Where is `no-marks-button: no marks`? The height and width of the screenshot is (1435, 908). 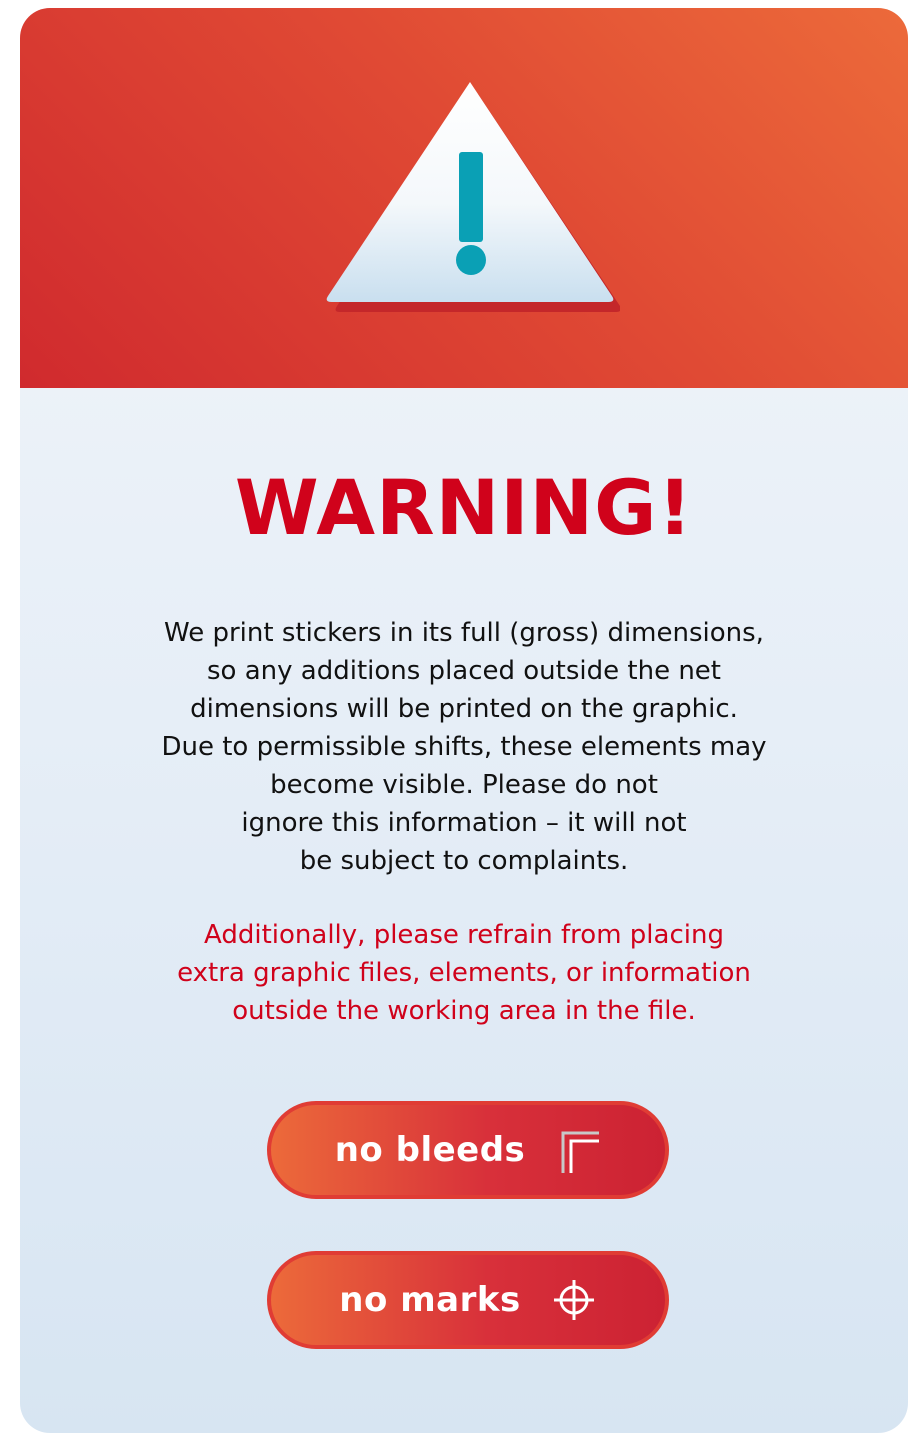
no-marks-button: no marks is located at coordinates (468, 1300).